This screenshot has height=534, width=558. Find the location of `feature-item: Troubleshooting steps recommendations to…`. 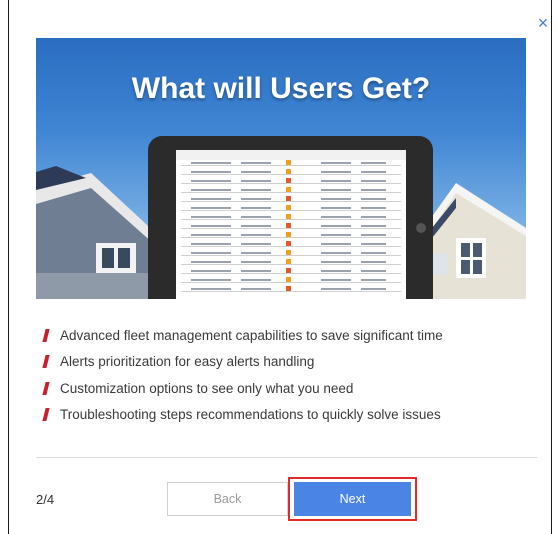

feature-item: Troubleshooting steps recommendations to… is located at coordinates (242, 415).